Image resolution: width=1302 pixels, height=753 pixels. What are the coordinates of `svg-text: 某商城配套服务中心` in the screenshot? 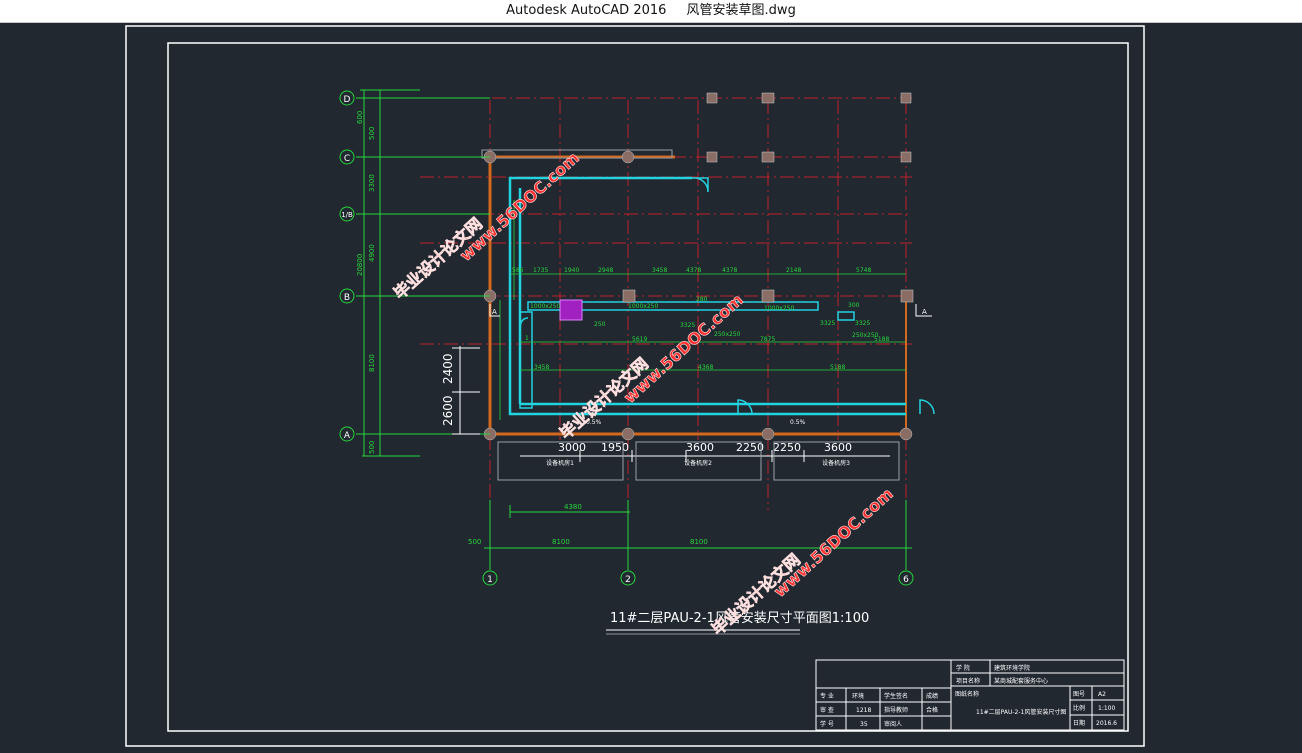 It's located at (1021, 681).